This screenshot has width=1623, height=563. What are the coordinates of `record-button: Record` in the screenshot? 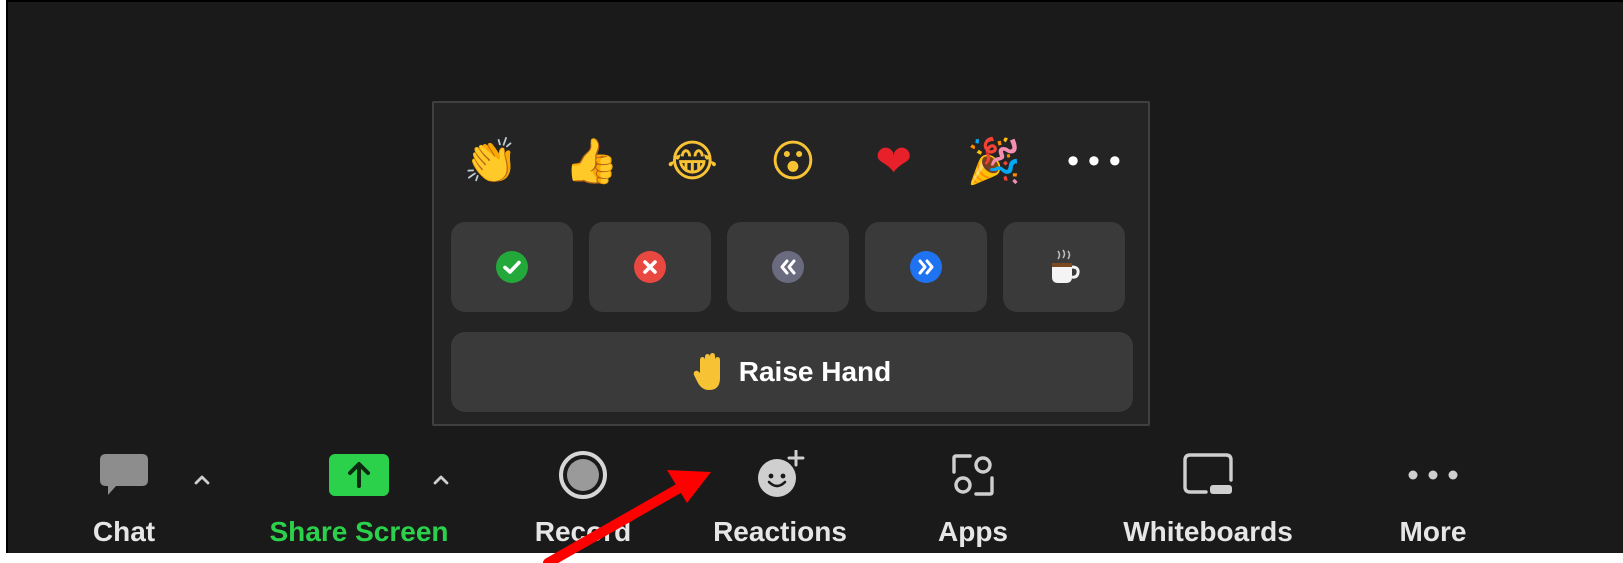 It's located at (583, 499).